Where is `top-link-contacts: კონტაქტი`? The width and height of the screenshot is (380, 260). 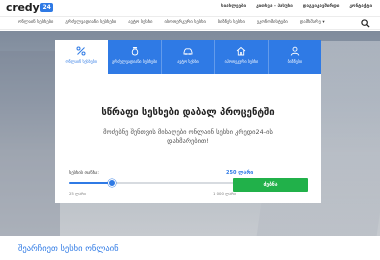
top-link-contacts: კონტაქტი is located at coordinates (360, 6).